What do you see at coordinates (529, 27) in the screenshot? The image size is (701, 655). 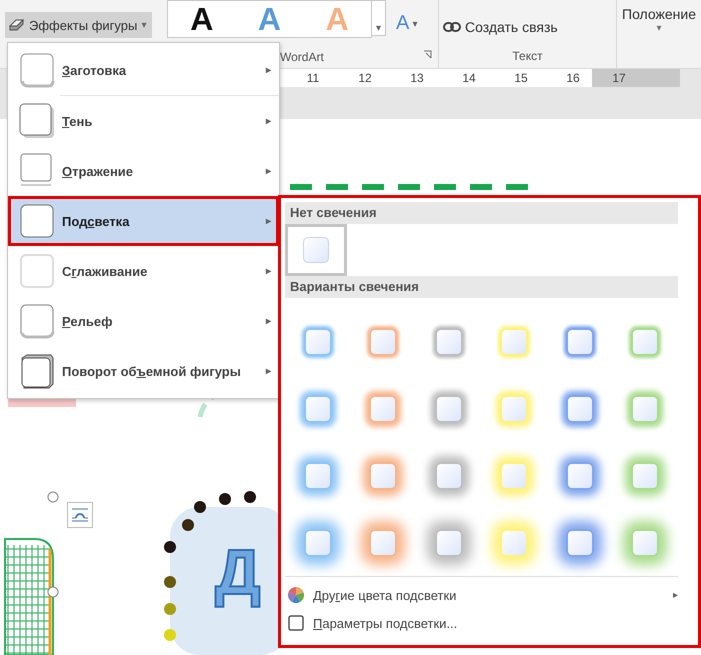 I see `create-link-button: Создать связь` at bounding box center [529, 27].